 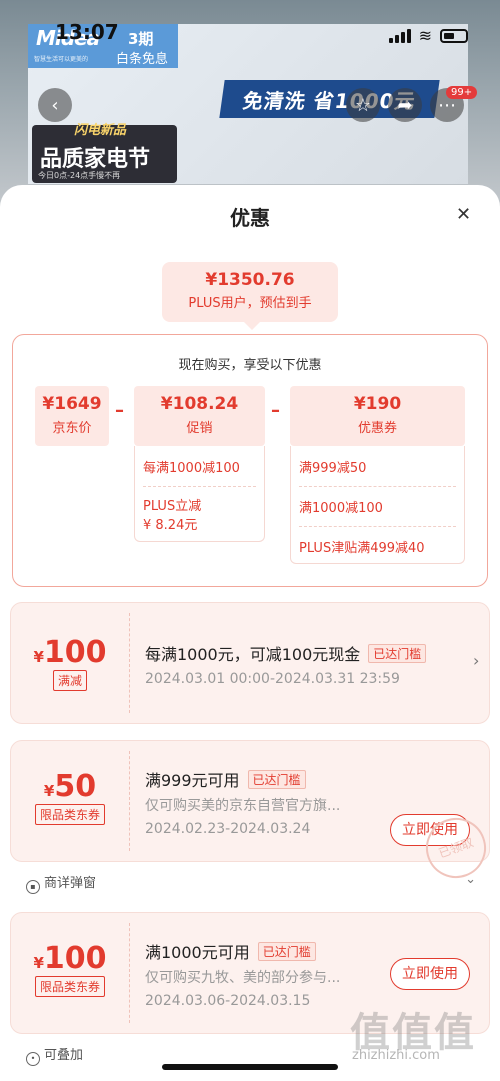 I want to click on popup-icon: ▪, so click(x=33, y=887).